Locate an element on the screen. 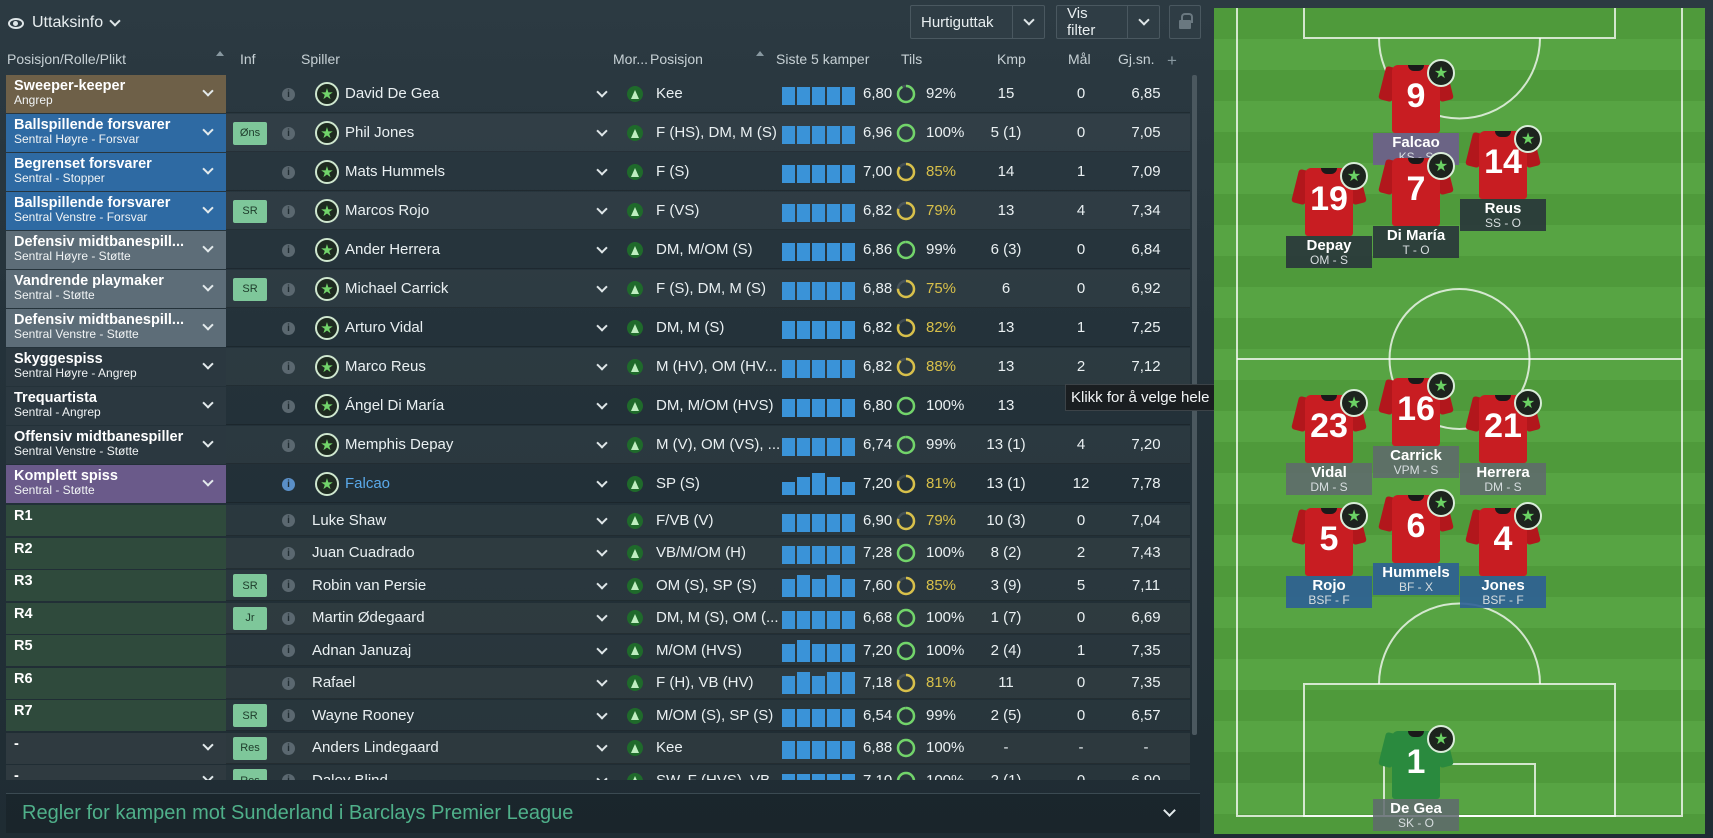 Image resolution: width=1713 pixels, height=838 pixels. bench-row: - Res i Anders Lindegaard Kee 6,88 100% - - - is located at coordinates (598, 748).